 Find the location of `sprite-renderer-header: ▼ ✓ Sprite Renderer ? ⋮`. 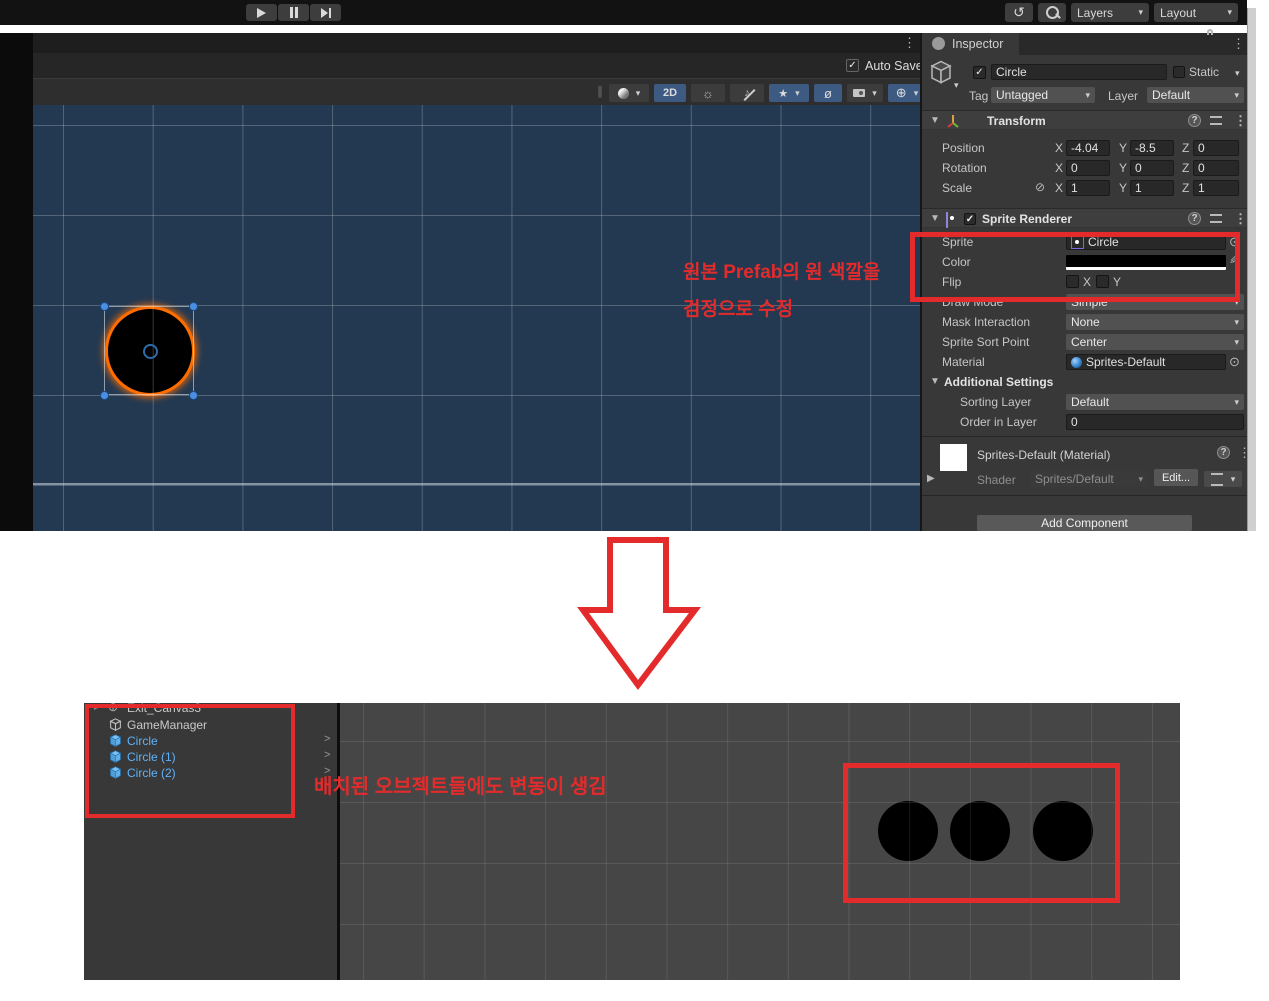

sprite-renderer-header: ▼ ✓ Sprite Renderer ? ⋮ is located at coordinates (1084, 218).